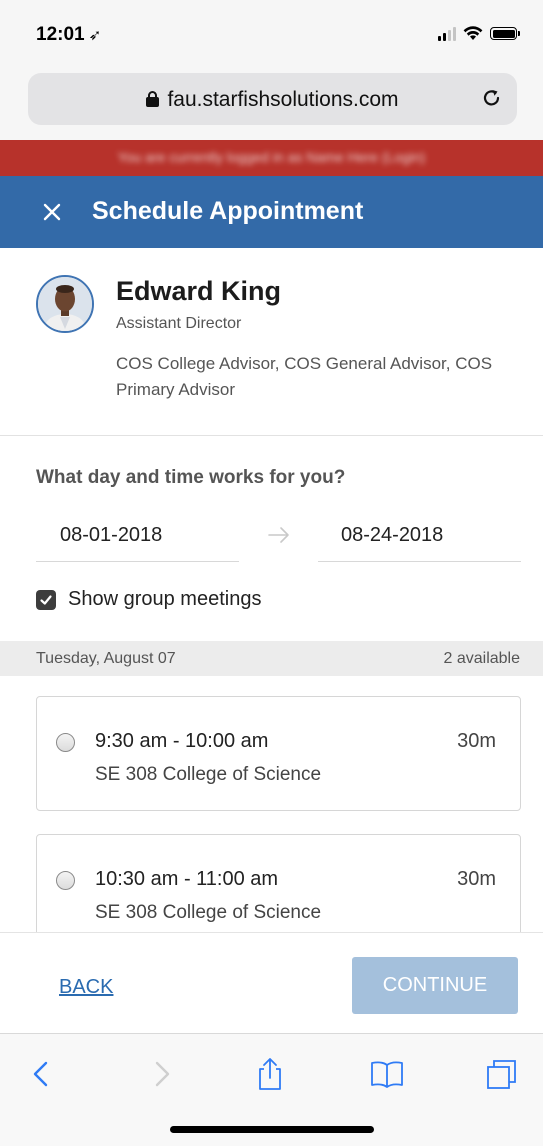  What do you see at coordinates (46, 599) in the screenshot?
I see `checkbox-checked-icon` at bounding box center [46, 599].